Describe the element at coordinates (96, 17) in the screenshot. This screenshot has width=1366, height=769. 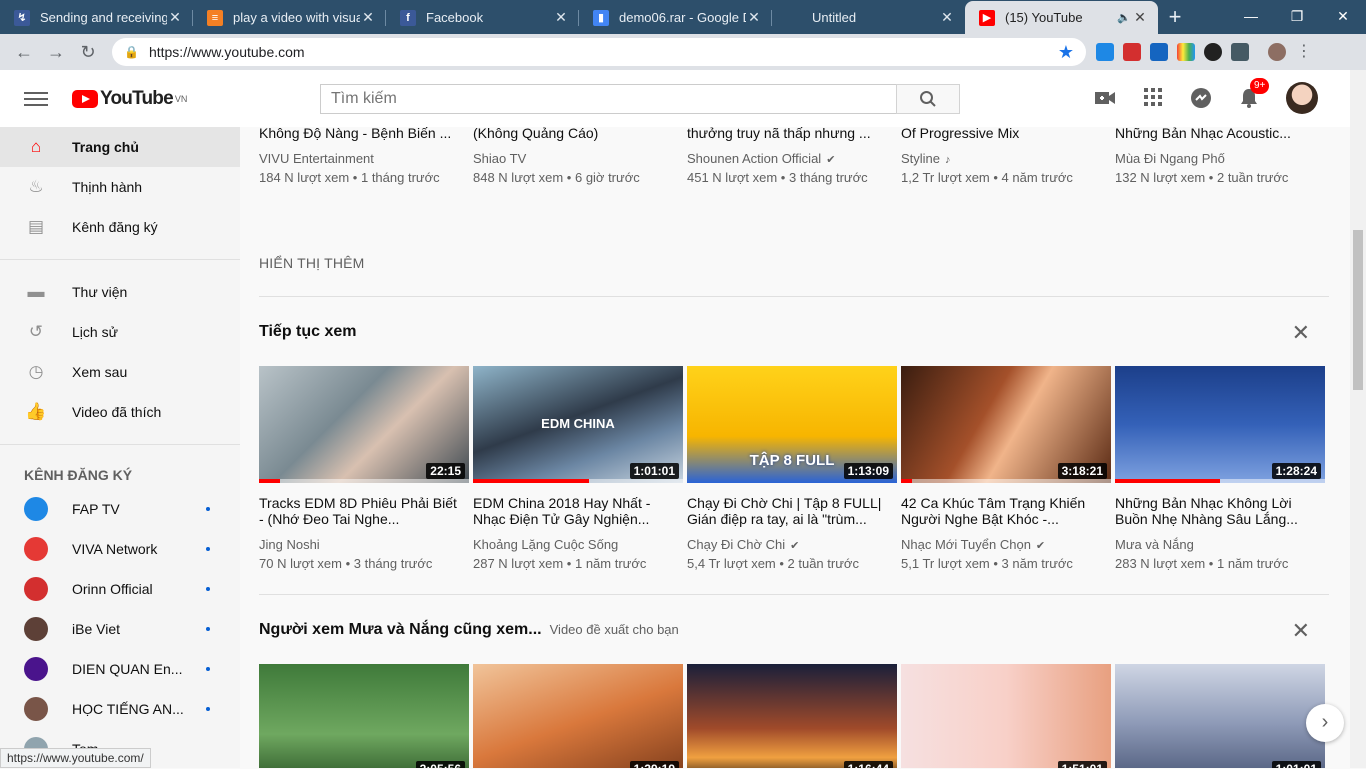
I see `browser-tab: ↯ Sending and receiving ✕` at that location.